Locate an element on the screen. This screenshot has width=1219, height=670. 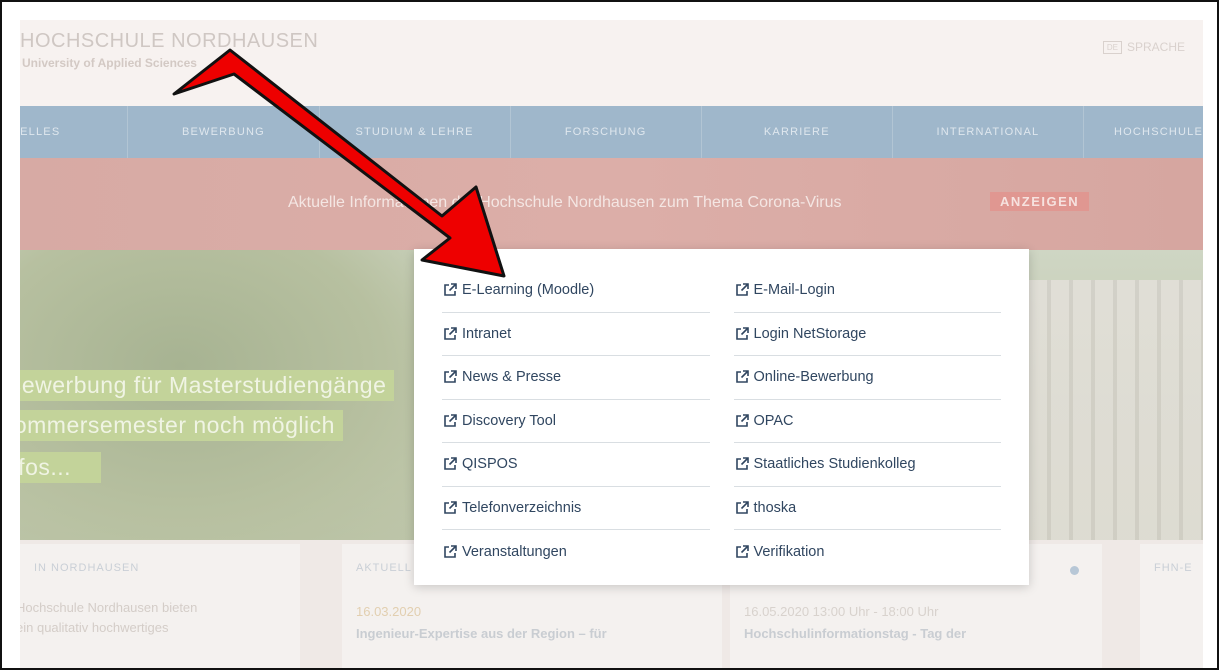
card-event-date: 16.05.2020 13:00 Uhr - 18:00 Uhr is located at coordinates (841, 611).